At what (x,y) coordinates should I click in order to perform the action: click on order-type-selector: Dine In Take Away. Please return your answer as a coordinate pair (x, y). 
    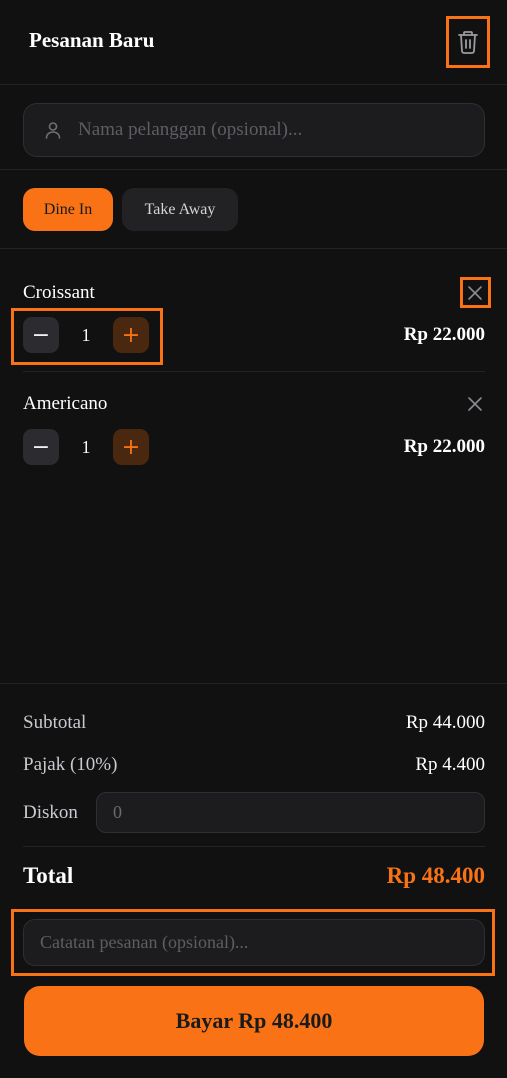
    Looking at the image, I should click on (253, 209).